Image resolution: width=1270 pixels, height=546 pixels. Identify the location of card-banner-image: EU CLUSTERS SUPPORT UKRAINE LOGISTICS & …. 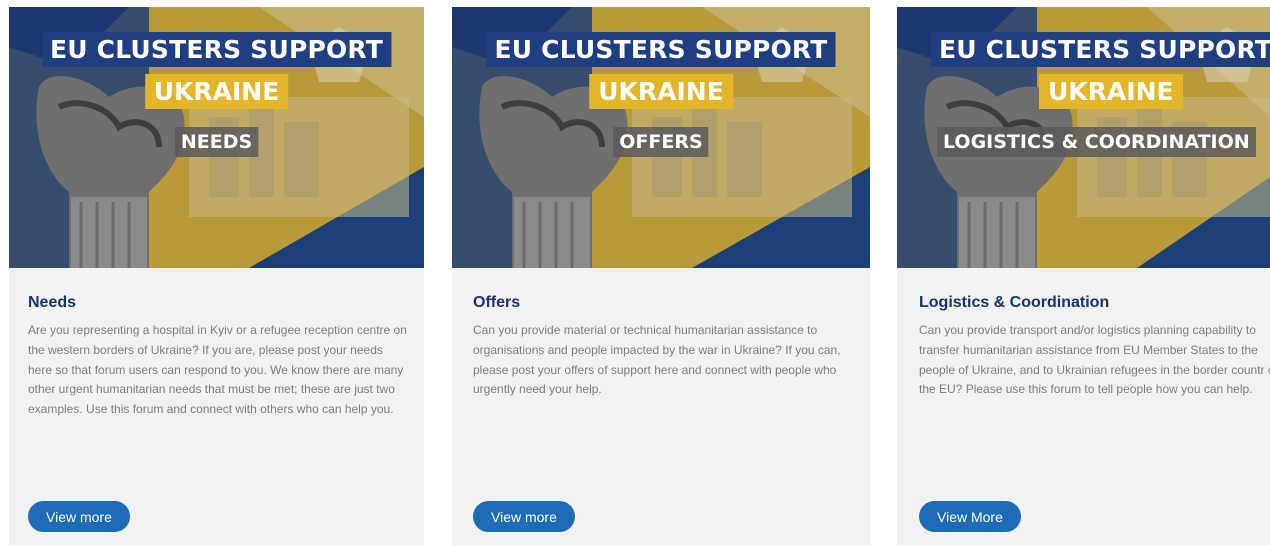
(1083, 137).